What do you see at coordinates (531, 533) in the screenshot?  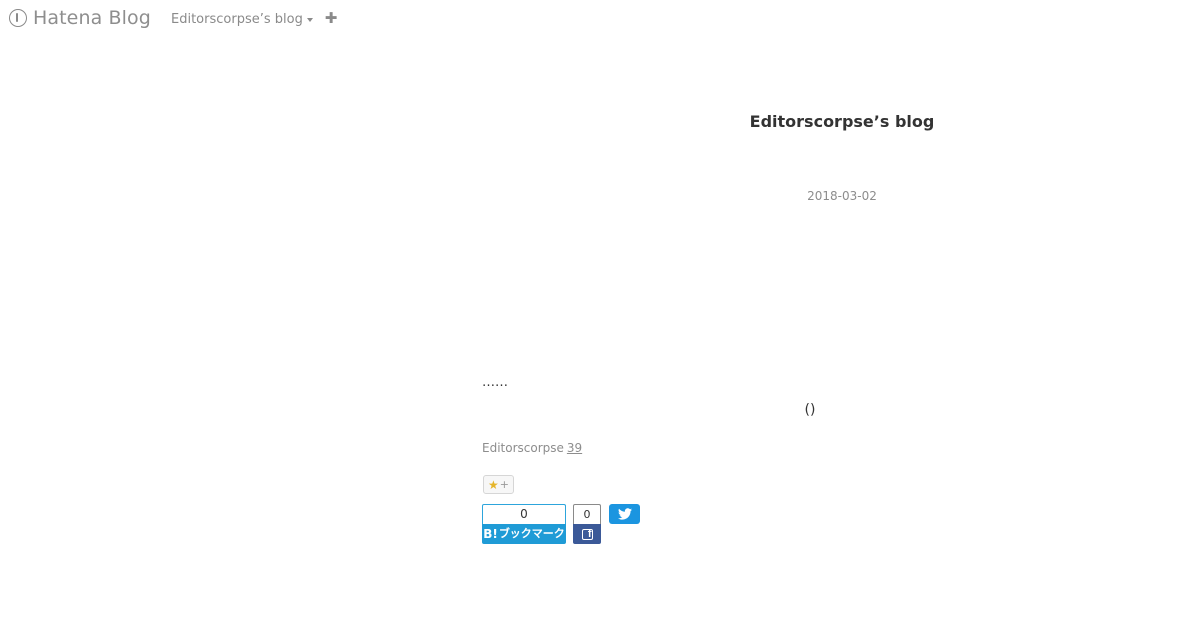 I see `hatena-bookmark-text: ブックマーク` at bounding box center [531, 533].